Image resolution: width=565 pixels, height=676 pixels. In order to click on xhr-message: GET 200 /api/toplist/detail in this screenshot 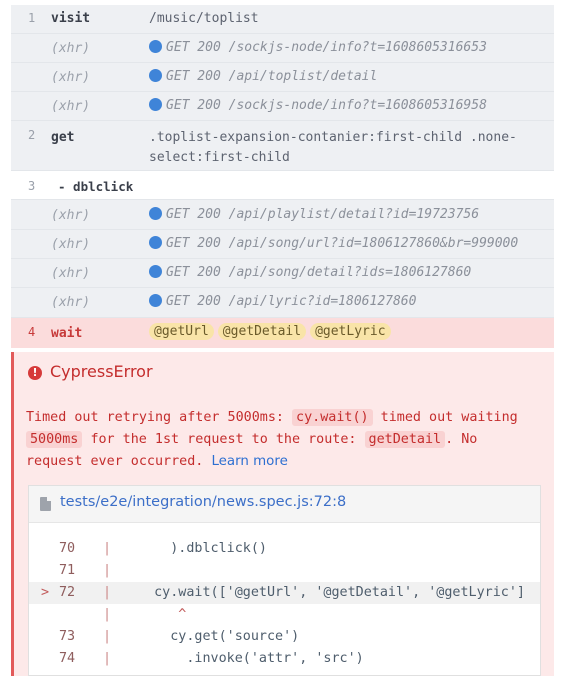, I will do `click(272, 76)`.